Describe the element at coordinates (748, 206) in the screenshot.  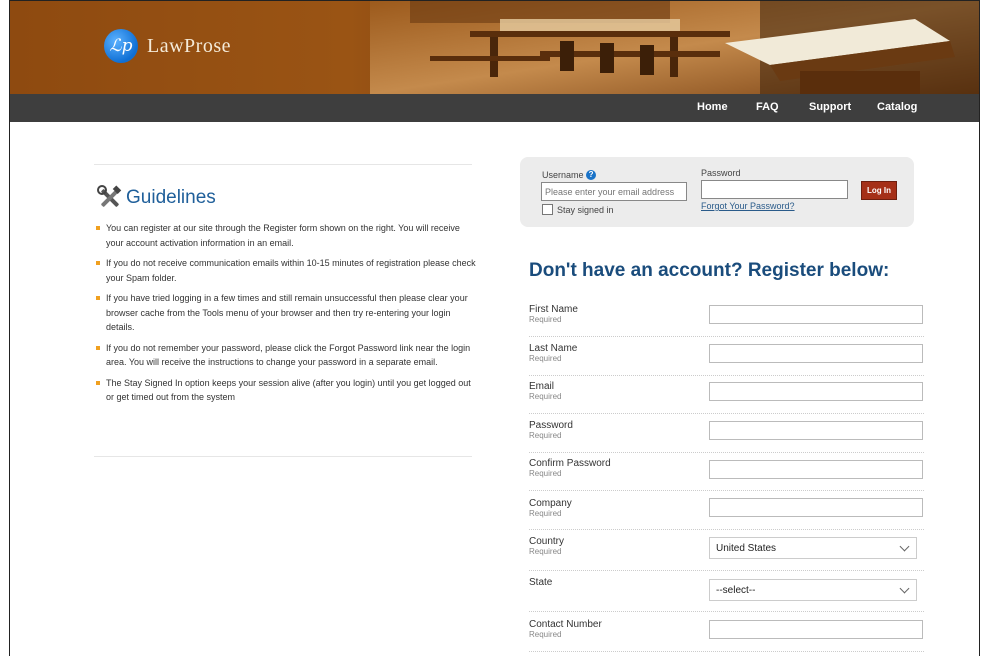
I see `forgot-password-link: Forgot Your Password?` at that location.